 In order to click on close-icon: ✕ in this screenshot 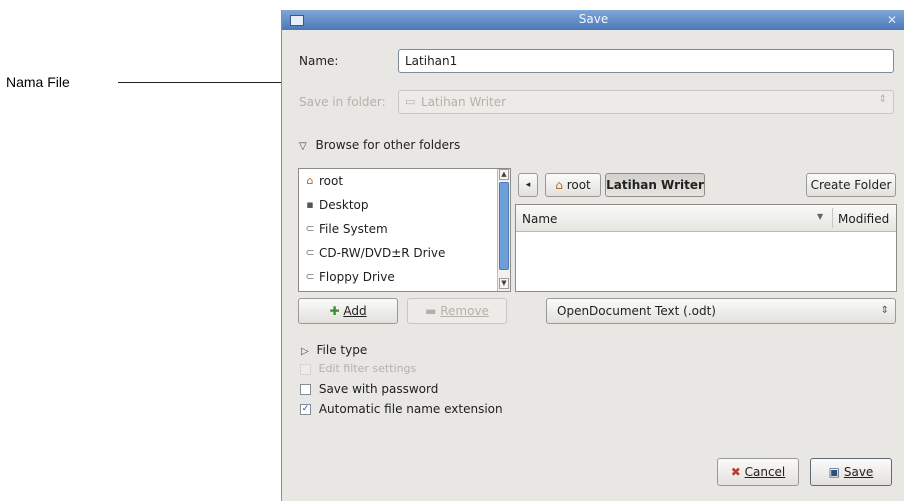, I will do `click(892, 20)`.